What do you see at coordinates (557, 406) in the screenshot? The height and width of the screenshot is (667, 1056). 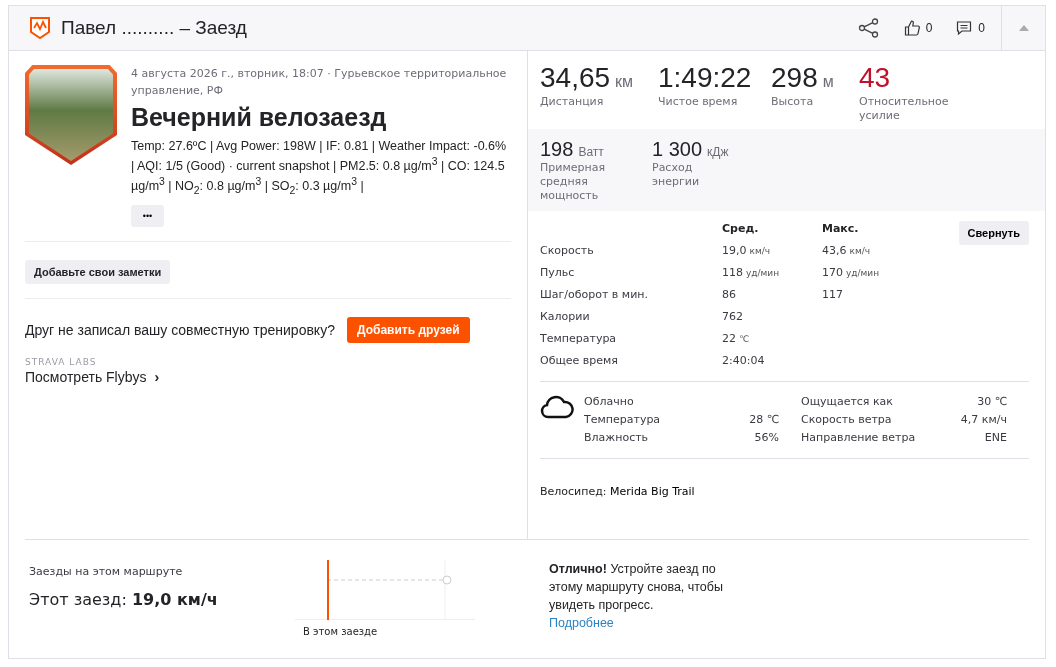 I see `cloud-icon` at bounding box center [557, 406].